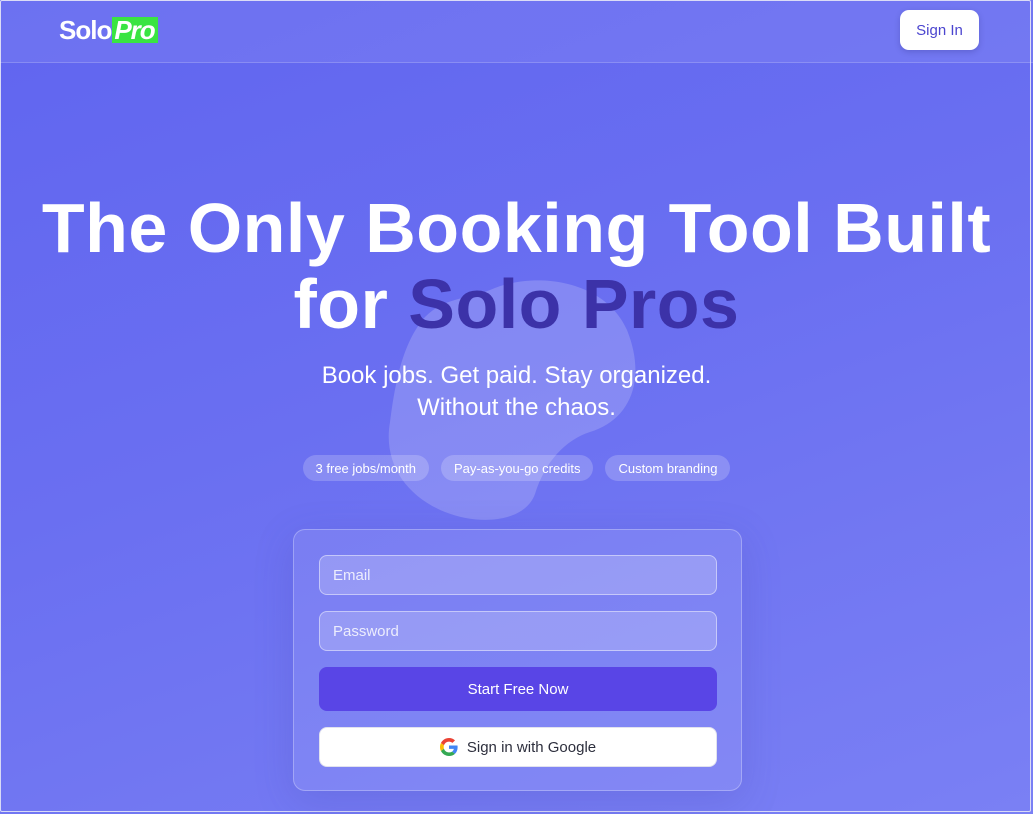 The width and height of the screenshot is (1033, 814). What do you see at coordinates (516, 375) in the screenshot?
I see `hero-subtitle-line1: Book jobs. Get paid. Stay organized.` at bounding box center [516, 375].